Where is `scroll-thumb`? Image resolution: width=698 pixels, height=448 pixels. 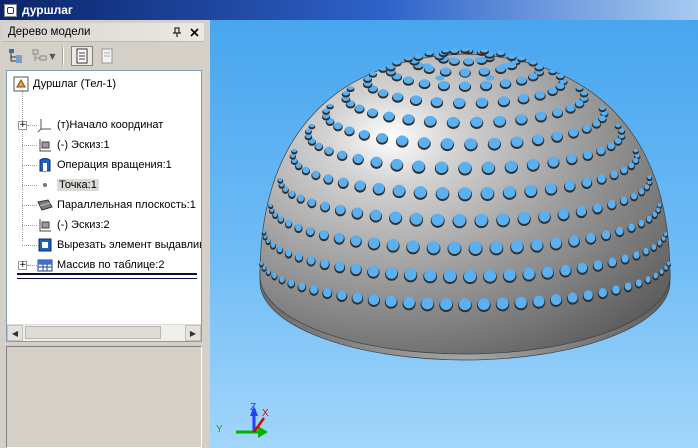 scroll-thumb is located at coordinates (93, 332).